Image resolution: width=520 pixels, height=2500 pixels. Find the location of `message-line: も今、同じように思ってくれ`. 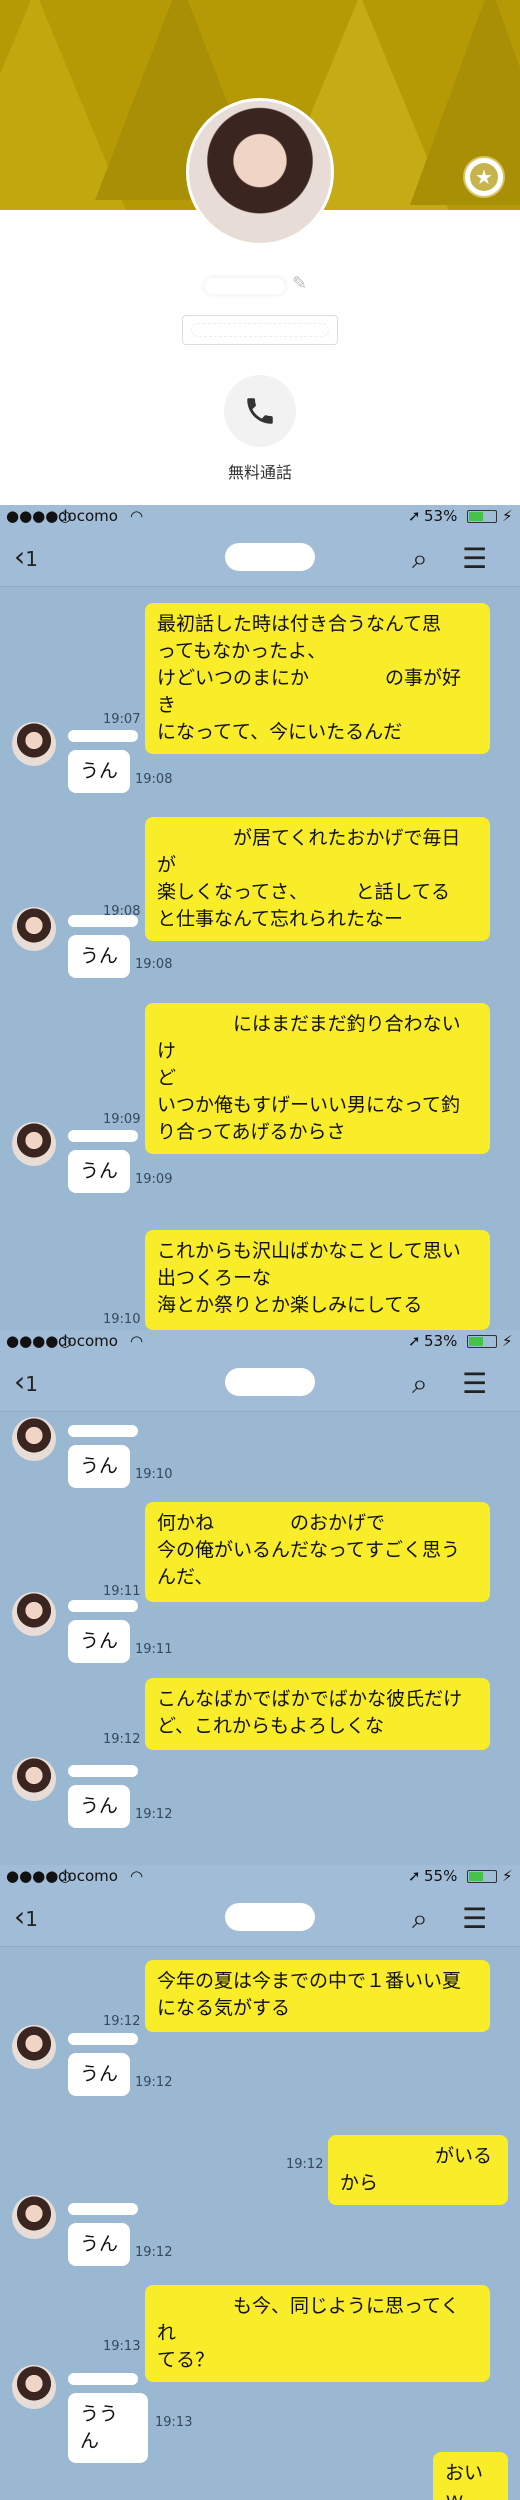

message-line: も今、同じように思ってくれ is located at coordinates (308, 2319).